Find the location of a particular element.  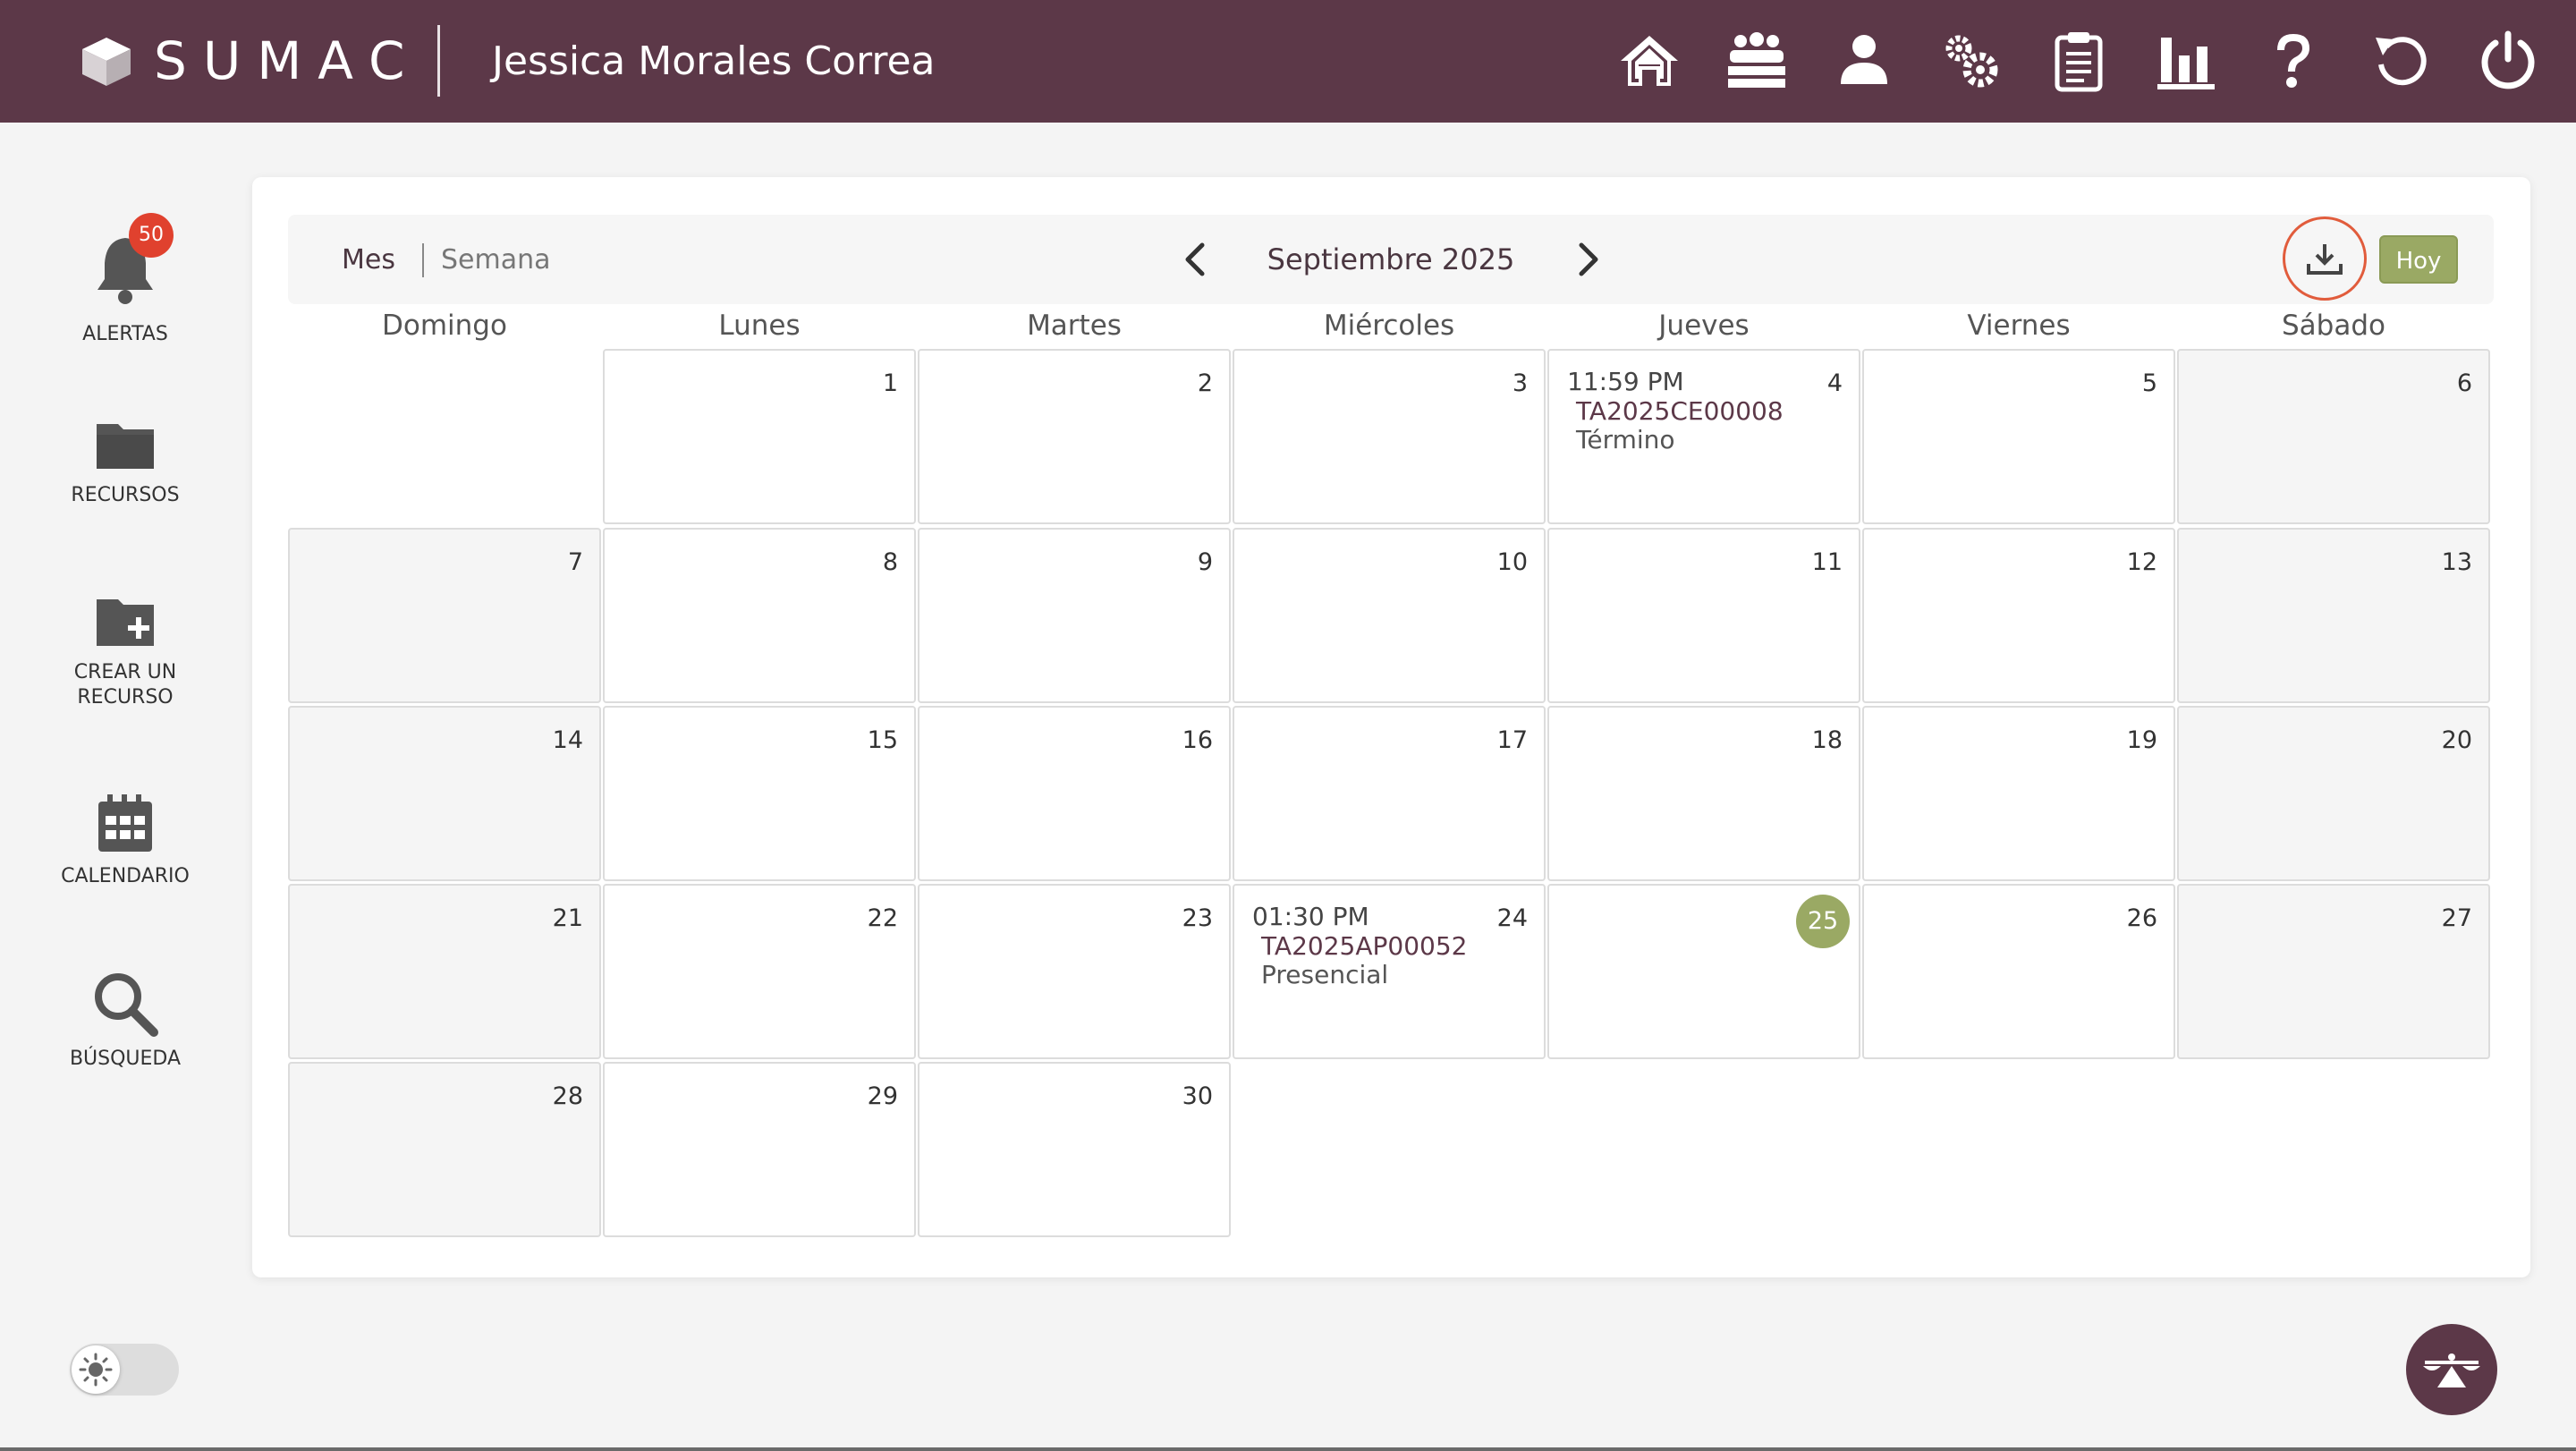

calendar-event: 01:30 PM TA2025AP00052 Presencial is located at coordinates (1368, 945).